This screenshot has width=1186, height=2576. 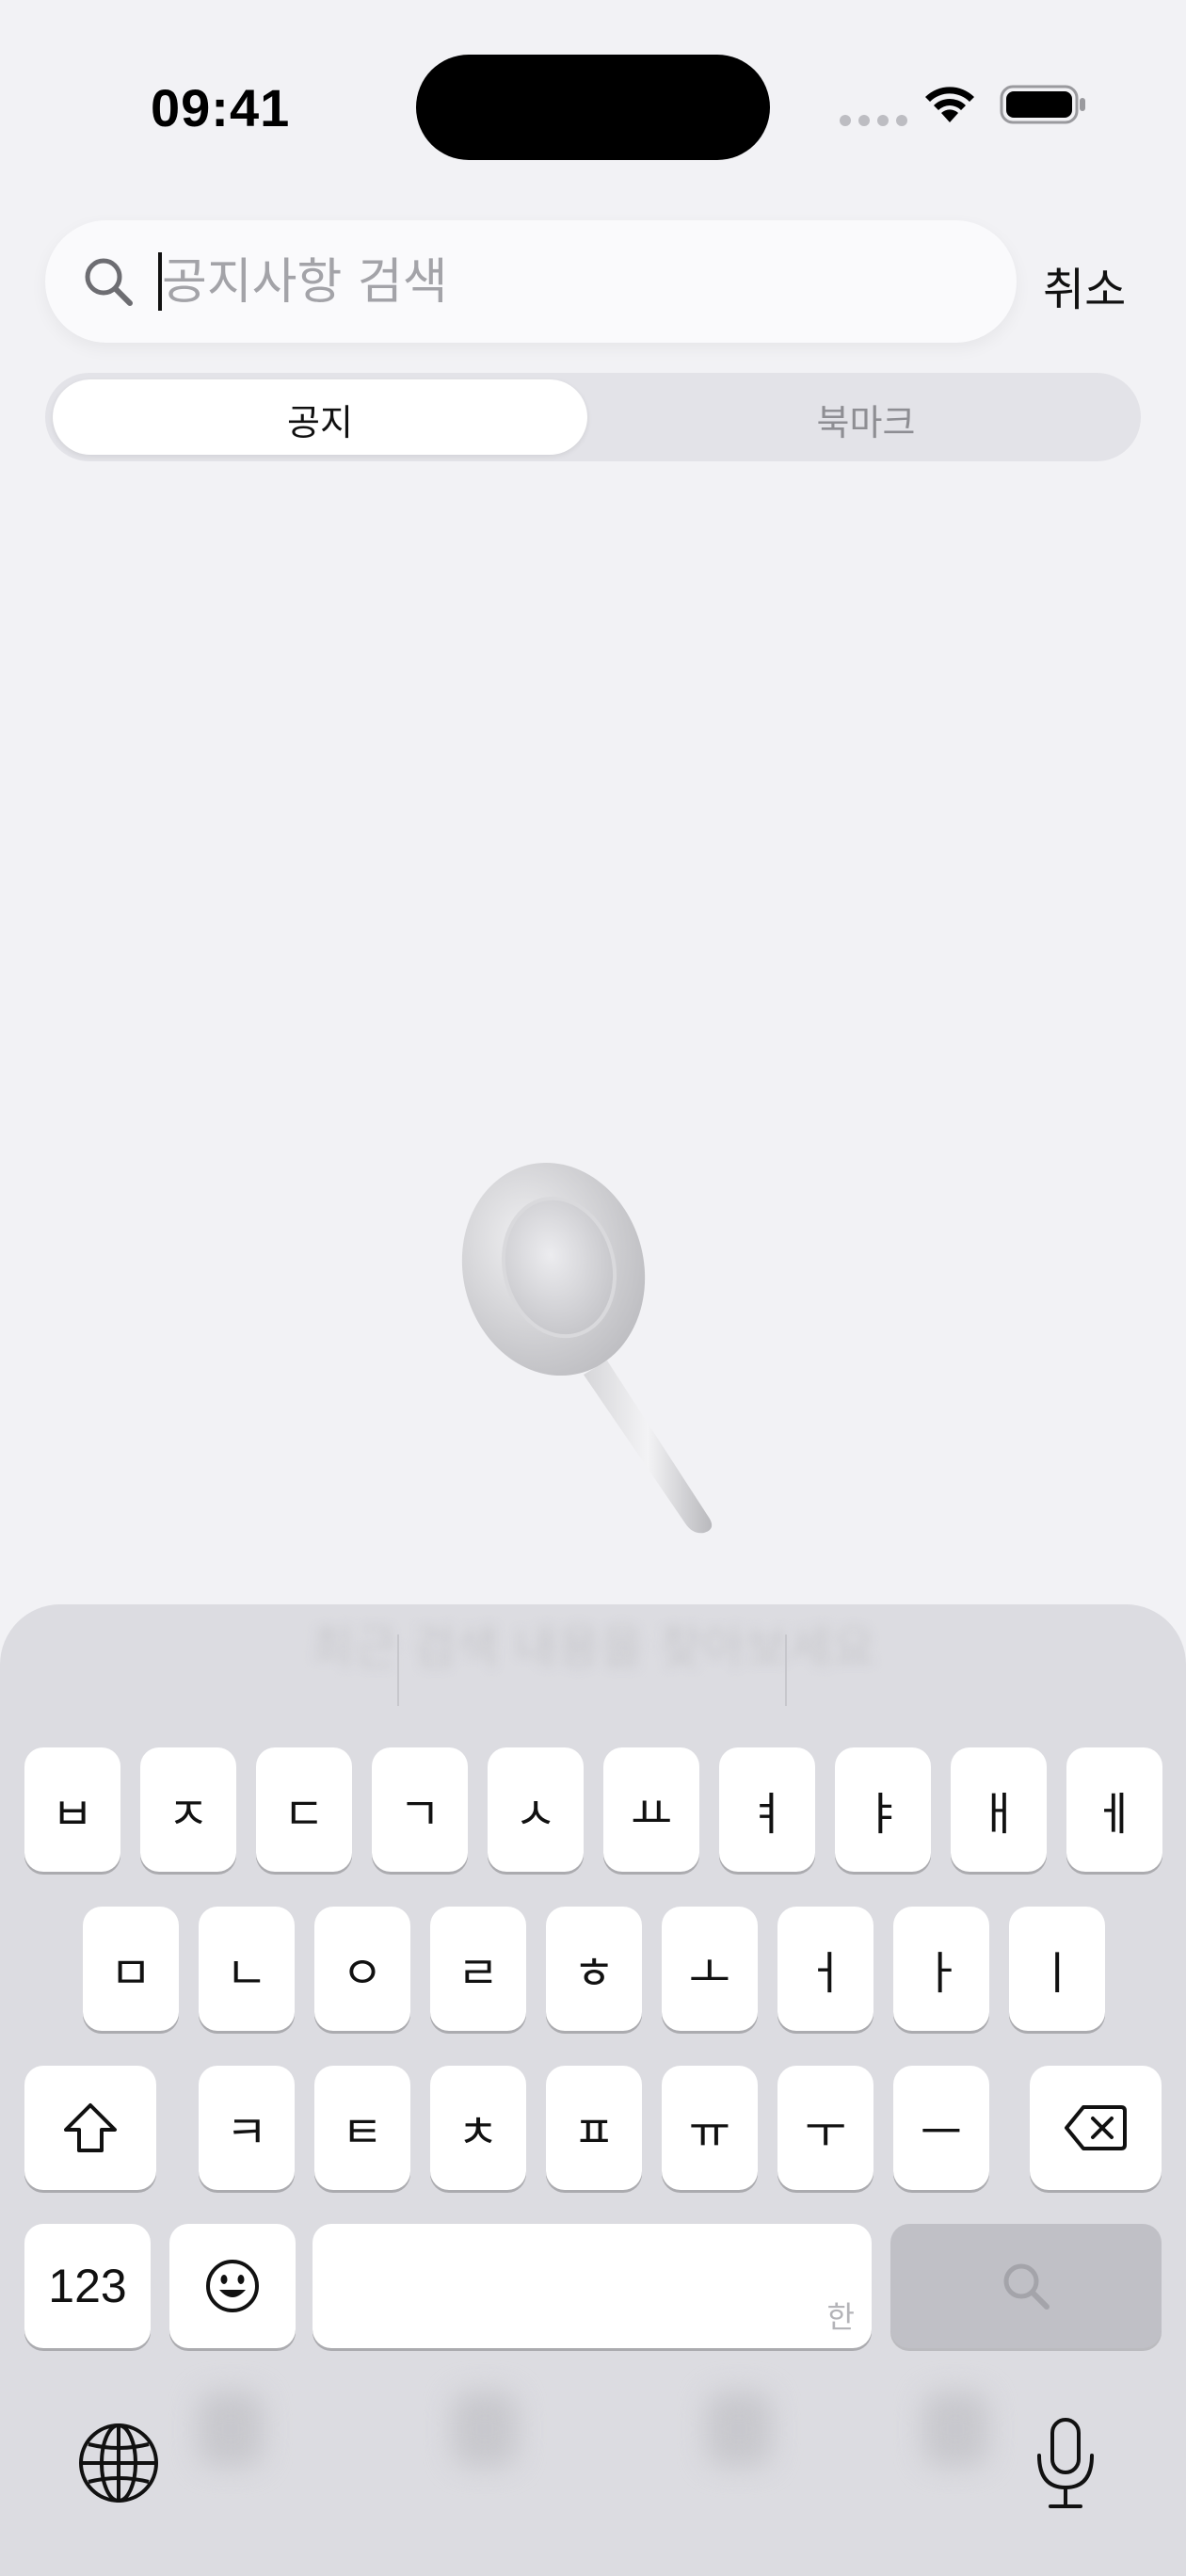 I want to click on key-r2-1: ㅁ, so click(x=131, y=1969).